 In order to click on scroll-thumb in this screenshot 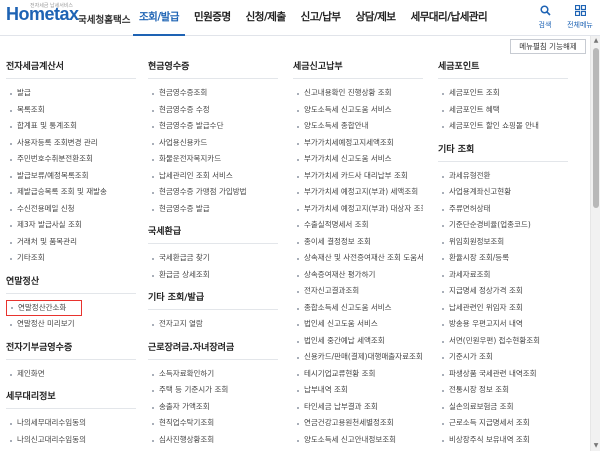, I will do `click(596, 128)`.